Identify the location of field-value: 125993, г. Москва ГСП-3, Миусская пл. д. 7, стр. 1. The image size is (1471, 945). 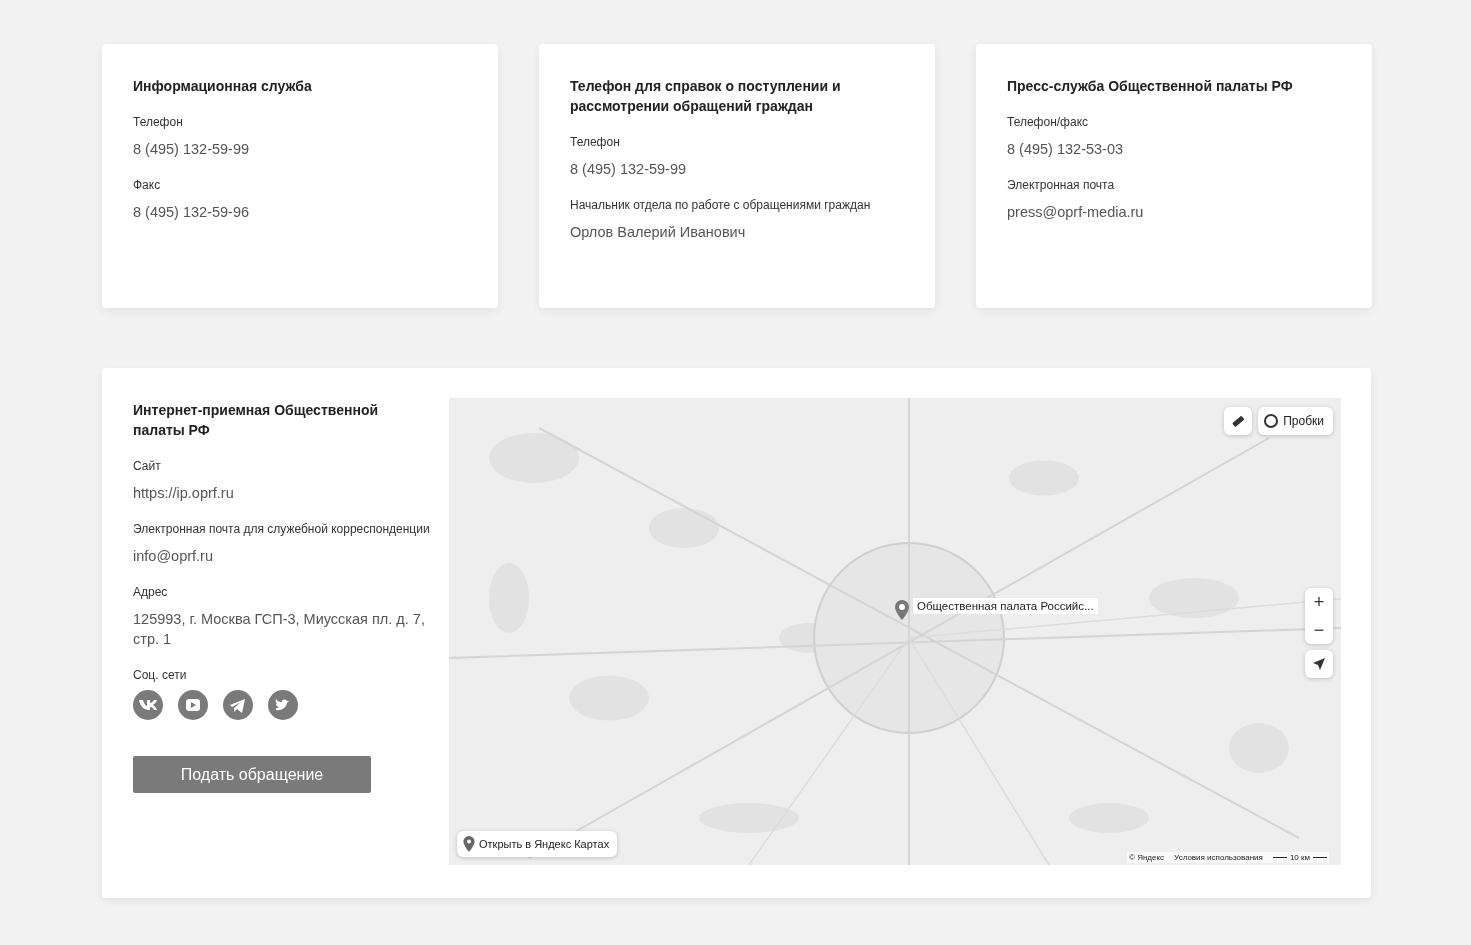
(279, 629).